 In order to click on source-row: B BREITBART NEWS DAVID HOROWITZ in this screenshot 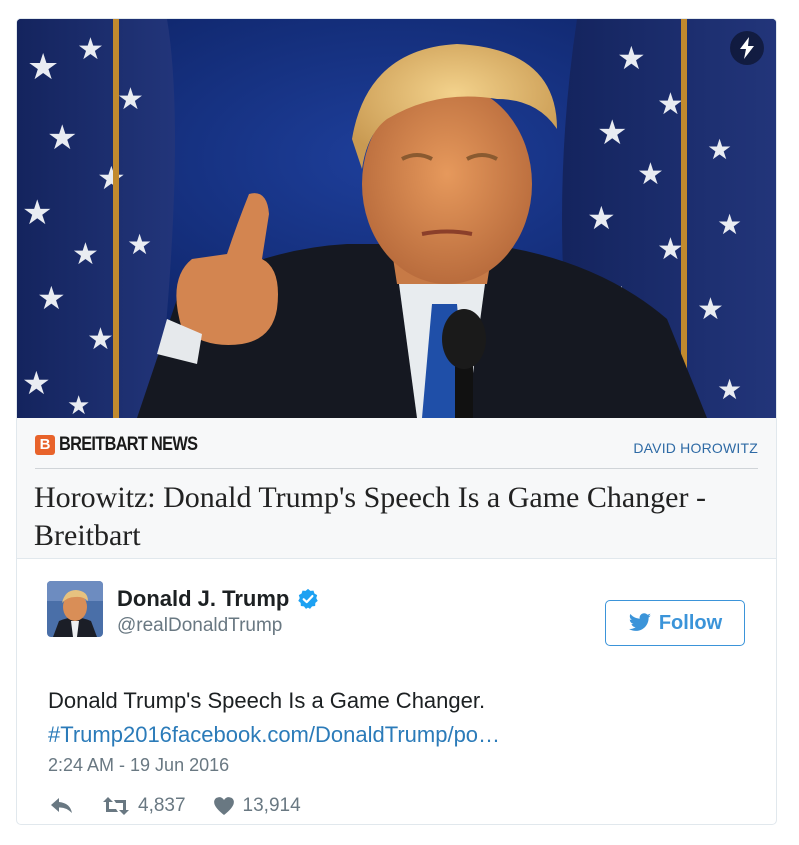, I will do `click(396, 450)`.